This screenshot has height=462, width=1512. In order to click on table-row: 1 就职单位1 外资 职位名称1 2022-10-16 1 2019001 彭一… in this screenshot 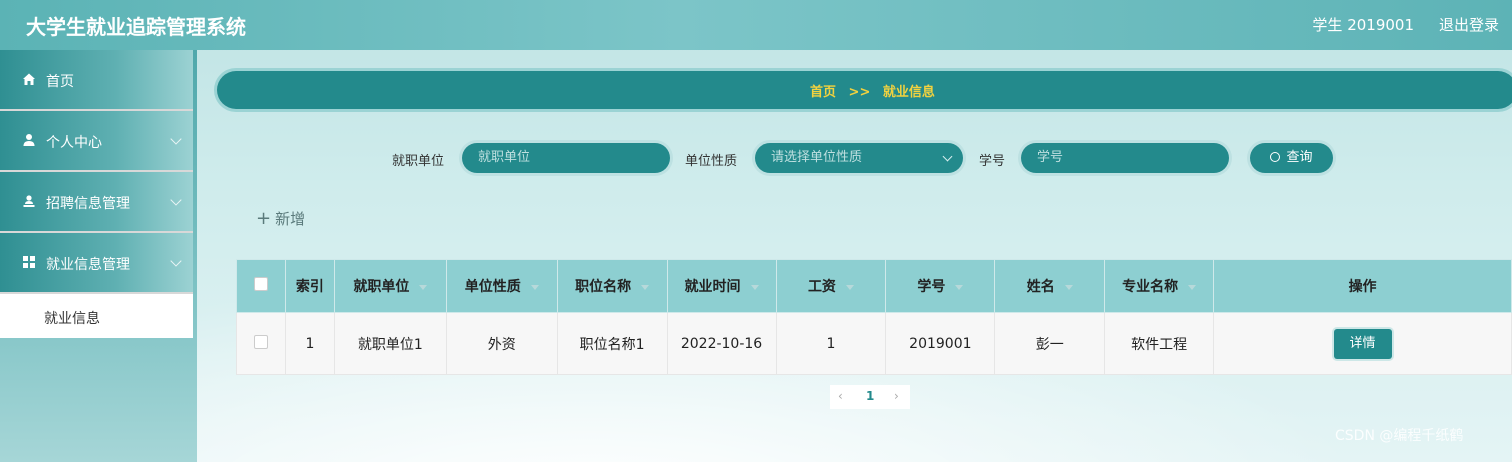, I will do `click(874, 343)`.